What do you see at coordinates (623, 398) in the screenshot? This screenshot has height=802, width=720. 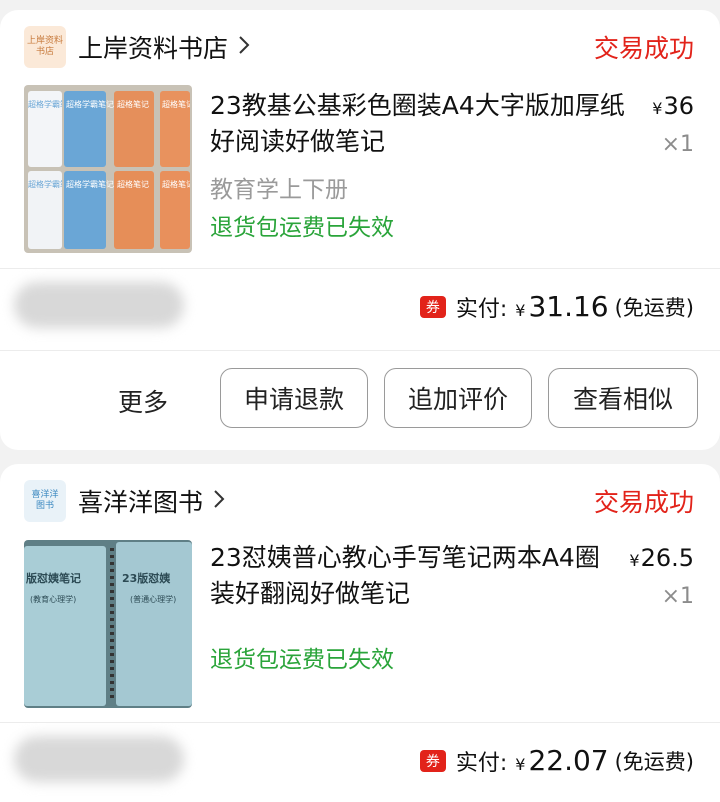 I see `find-similar-button: 查看相似` at bounding box center [623, 398].